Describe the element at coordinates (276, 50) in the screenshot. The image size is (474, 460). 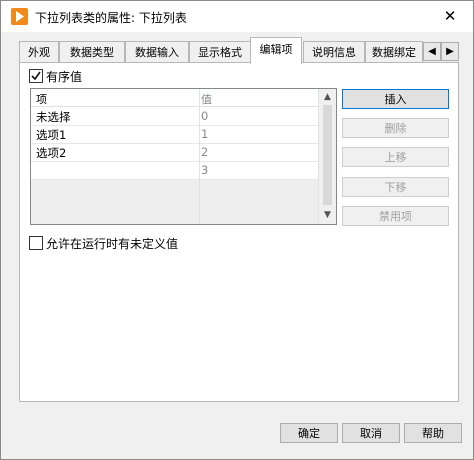
I see `tab-edit-items: 编辑项` at that location.